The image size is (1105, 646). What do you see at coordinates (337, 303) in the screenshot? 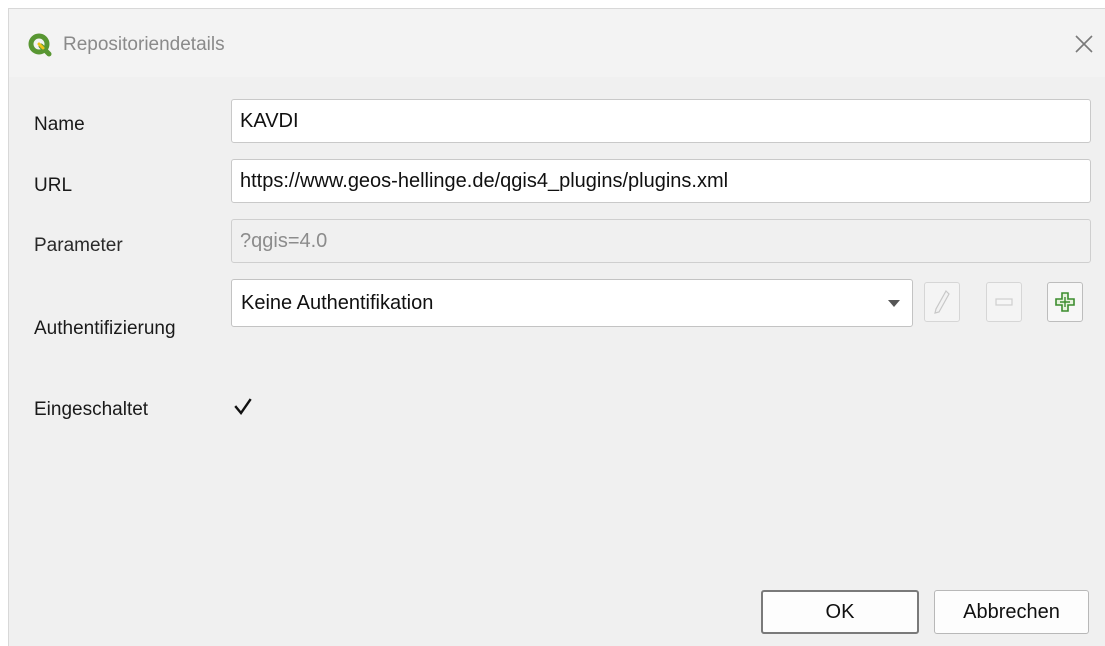
I see `authentication-selected-value: Keine Authentifikation` at bounding box center [337, 303].